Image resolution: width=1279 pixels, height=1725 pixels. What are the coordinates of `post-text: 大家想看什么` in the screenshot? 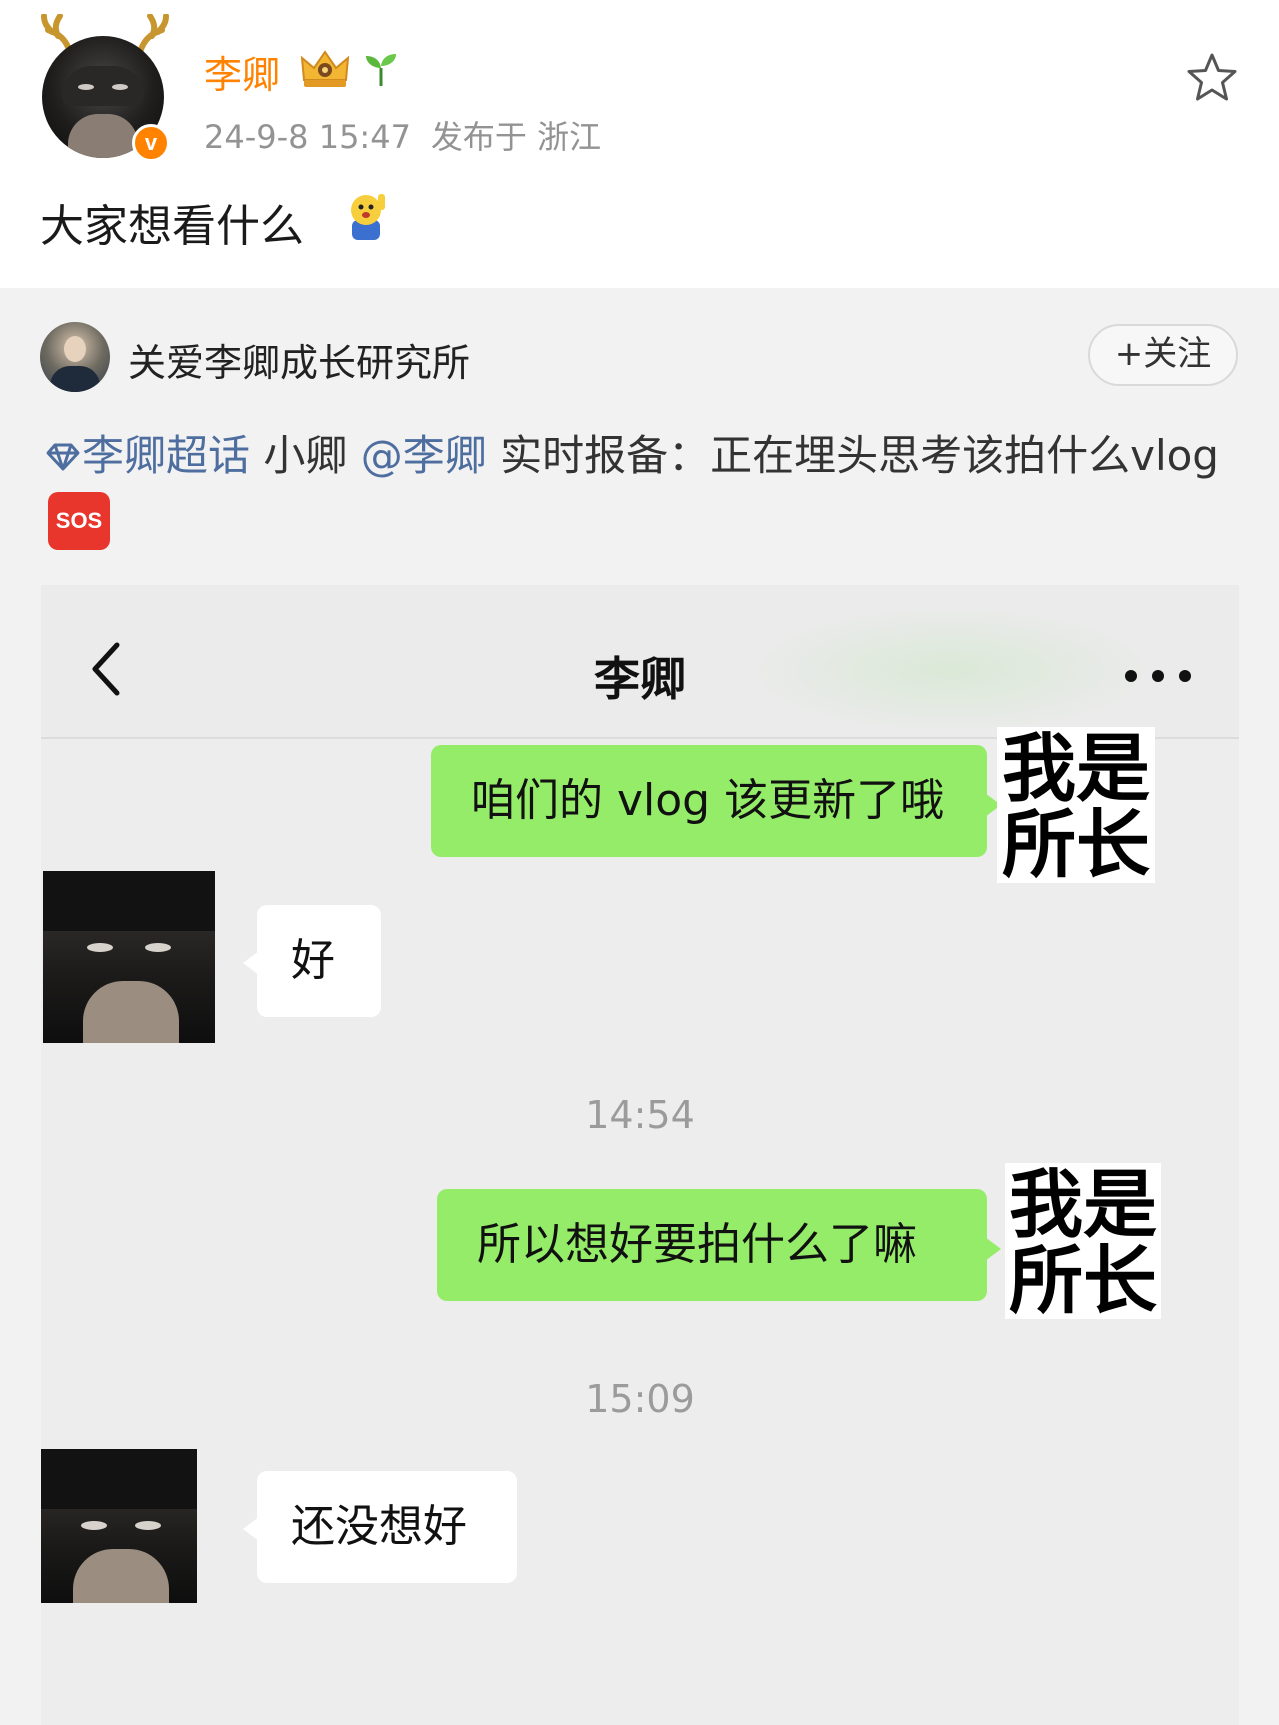 It's located at (172, 226).